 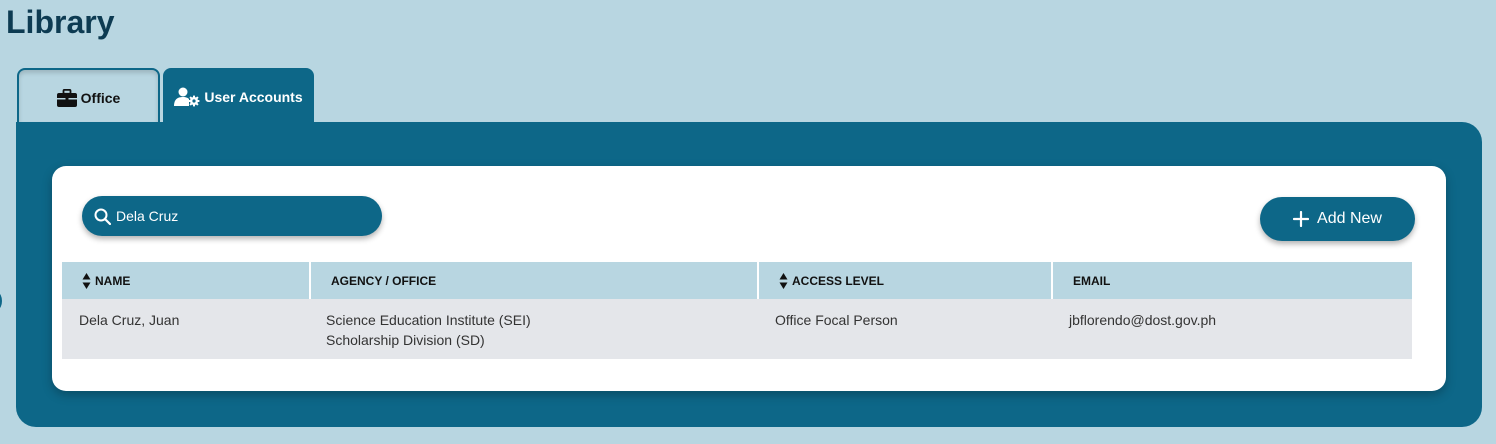 I want to click on column-header-label: EMAIL, so click(x=1092, y=280).